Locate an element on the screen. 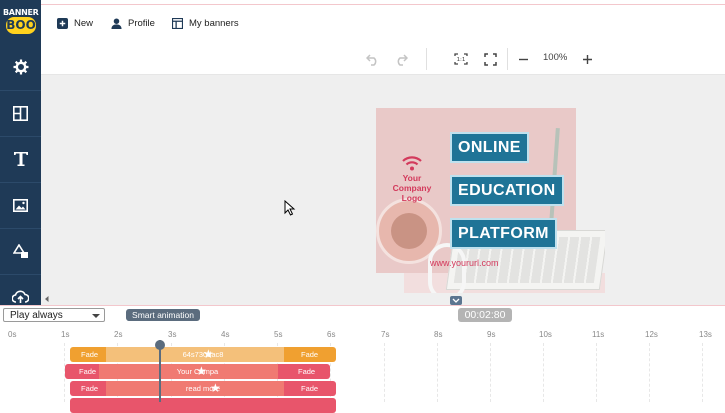 Image resolution: width=725 pixels, height=413 pixels. one-to-one-icon: 1:1 is located at coordinates (461, 59).